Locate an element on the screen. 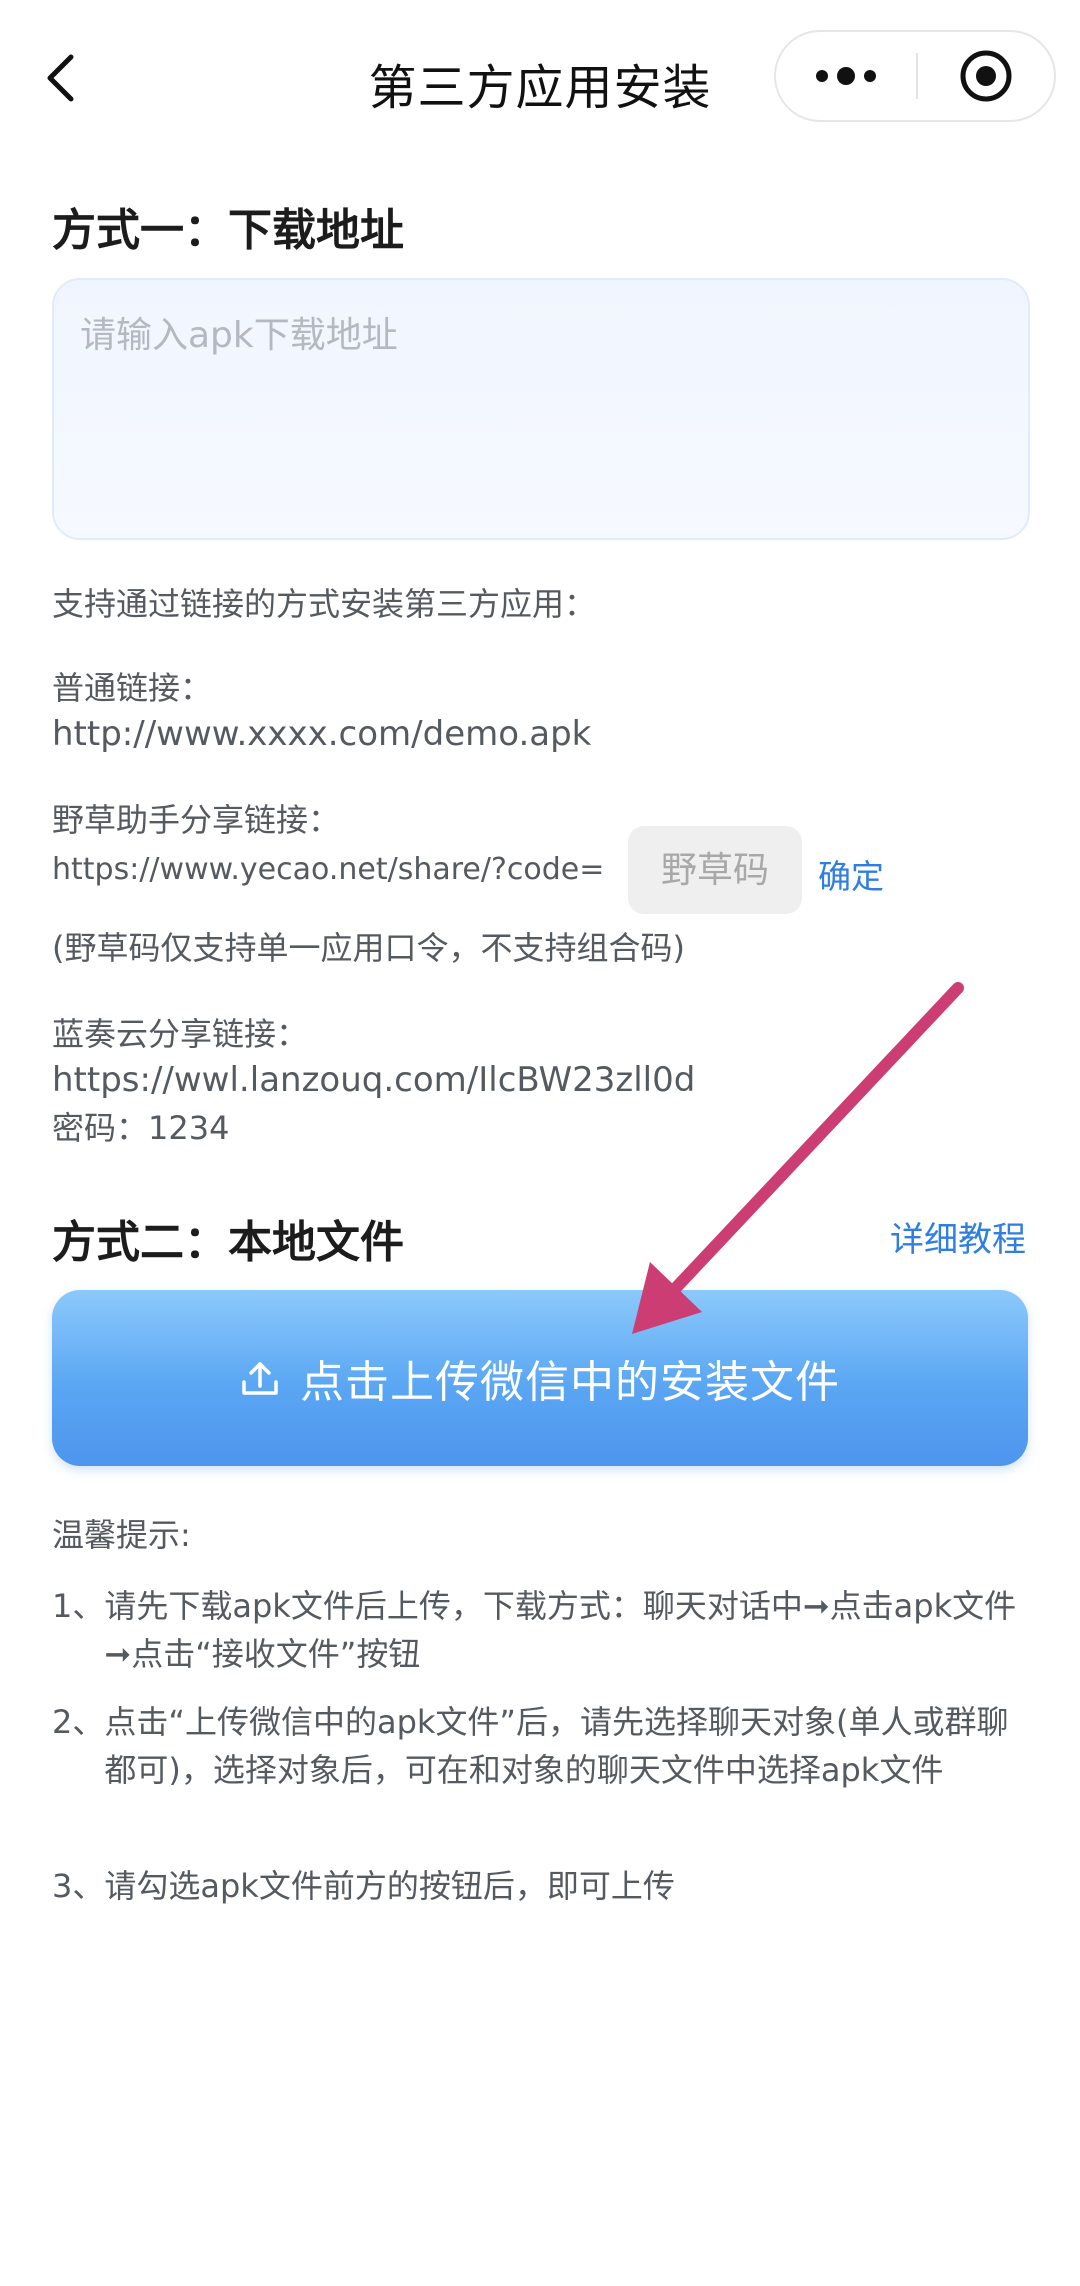 The height and width of the screenshot is (2286, 1080). apk-url-input is located at coordinates (541, 409).